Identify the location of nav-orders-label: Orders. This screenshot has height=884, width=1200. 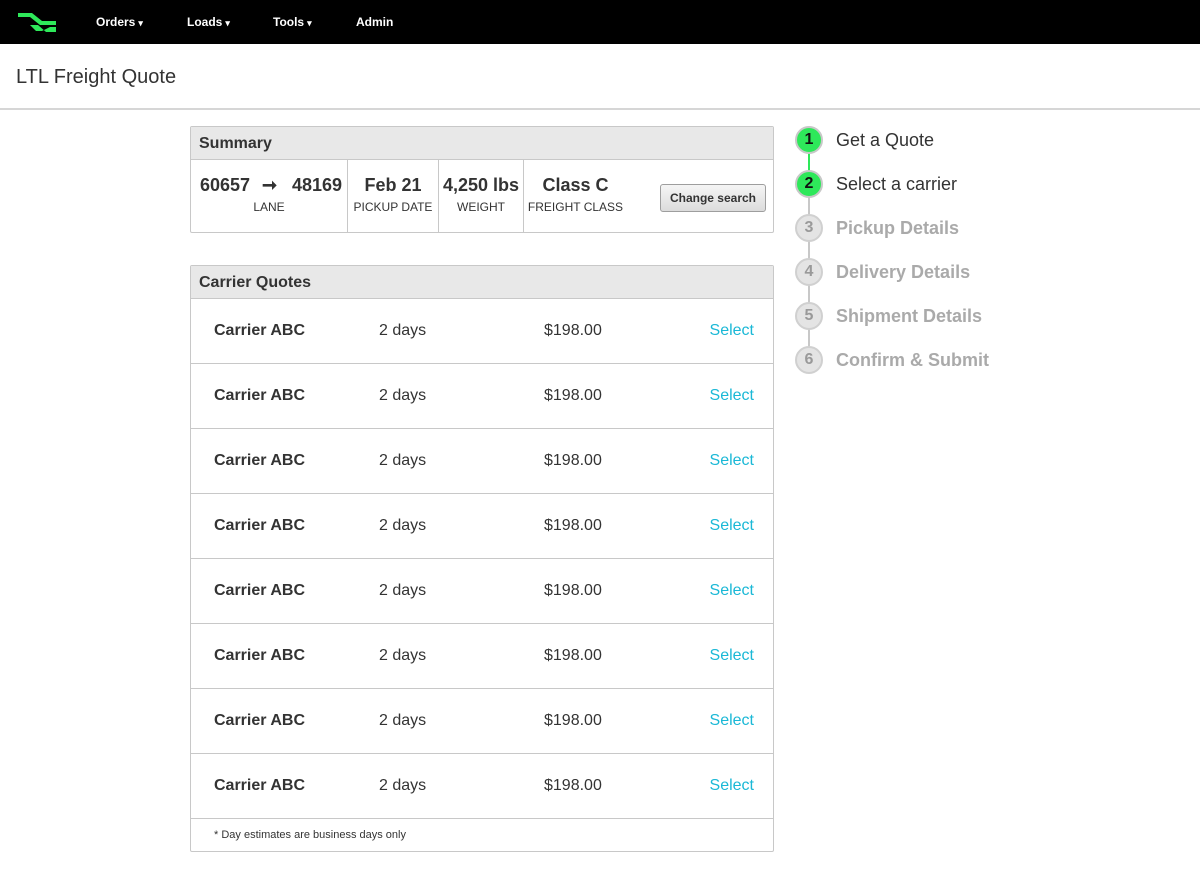
(116, 22).